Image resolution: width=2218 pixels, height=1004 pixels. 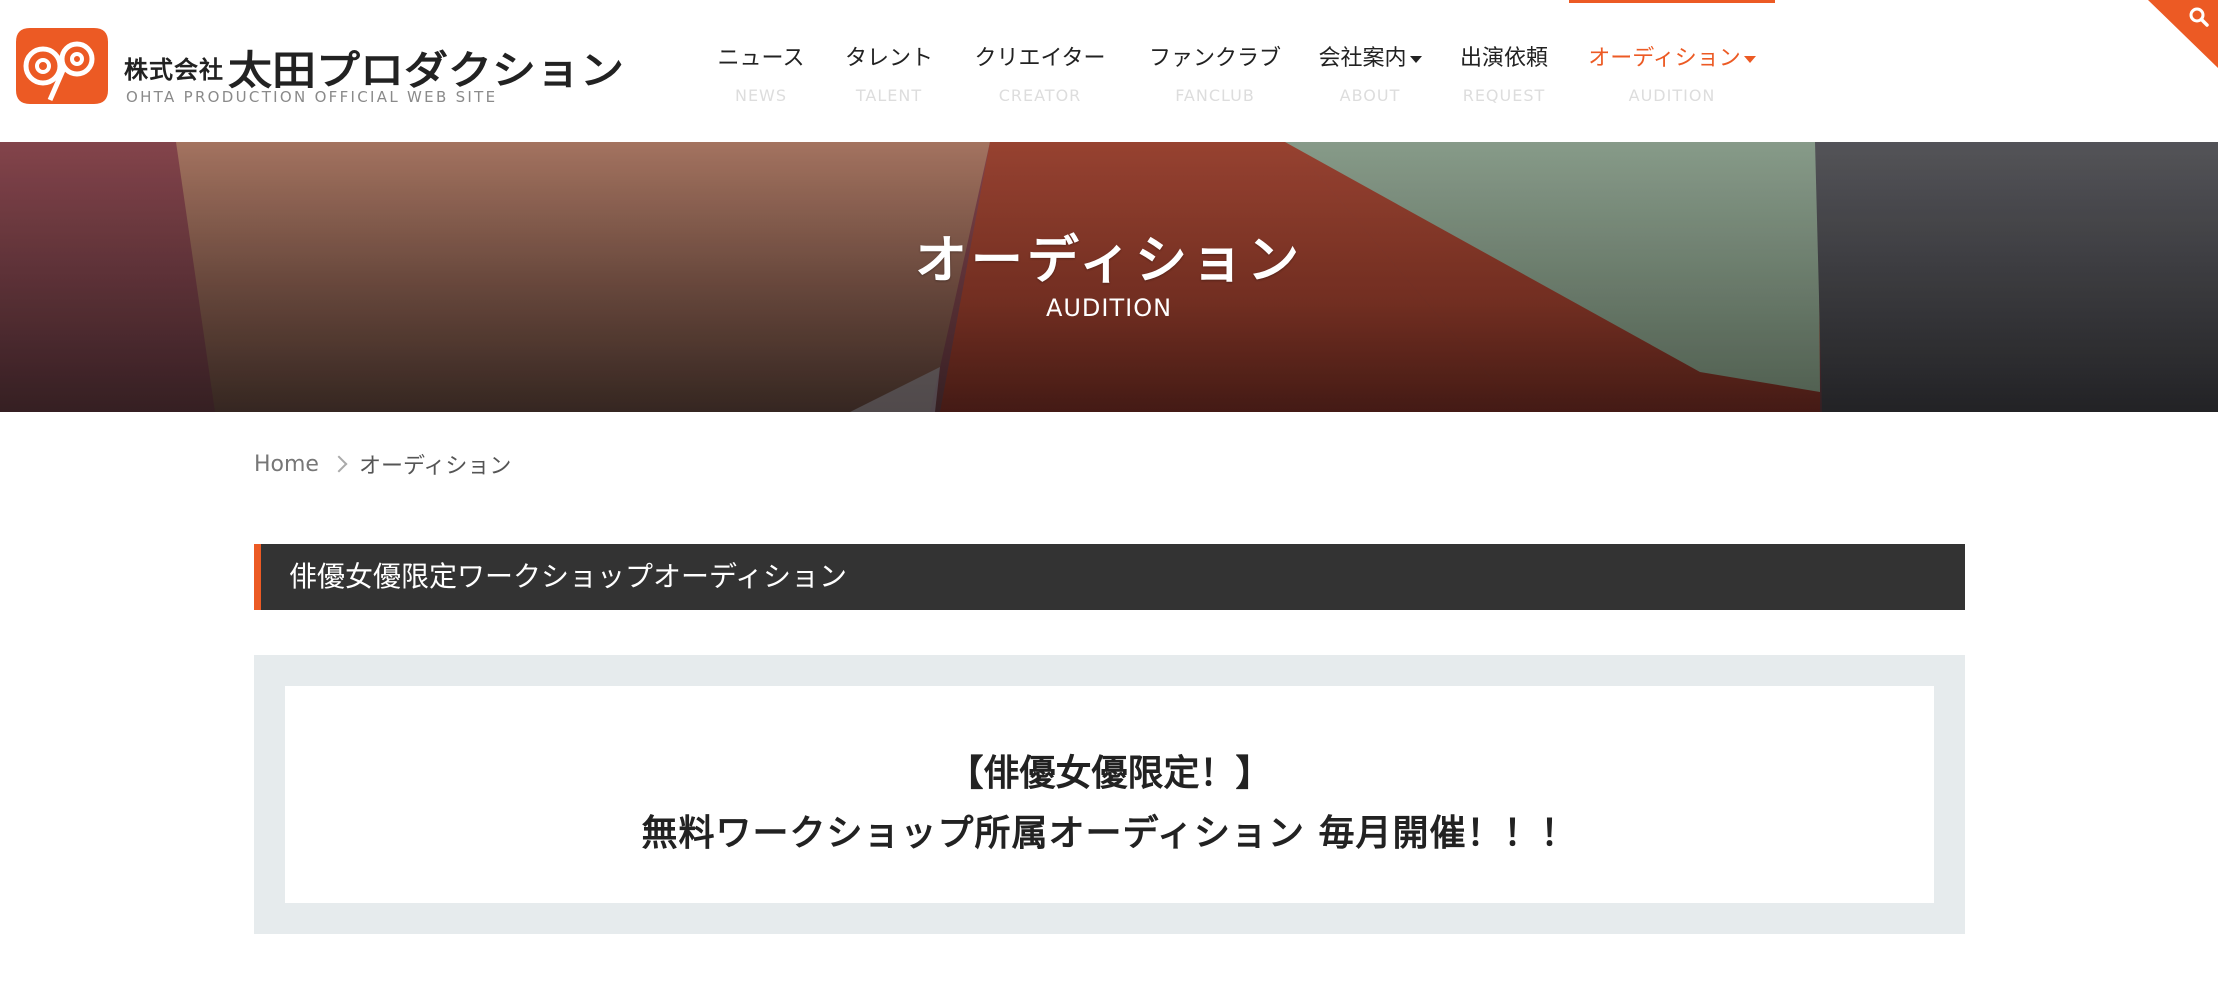 What do you see at coordinates (1109, 577) in the screenshot?
I see `section-heading: 俳優女優限定ワークショップオーディション` at bounding box center [1109, 577].